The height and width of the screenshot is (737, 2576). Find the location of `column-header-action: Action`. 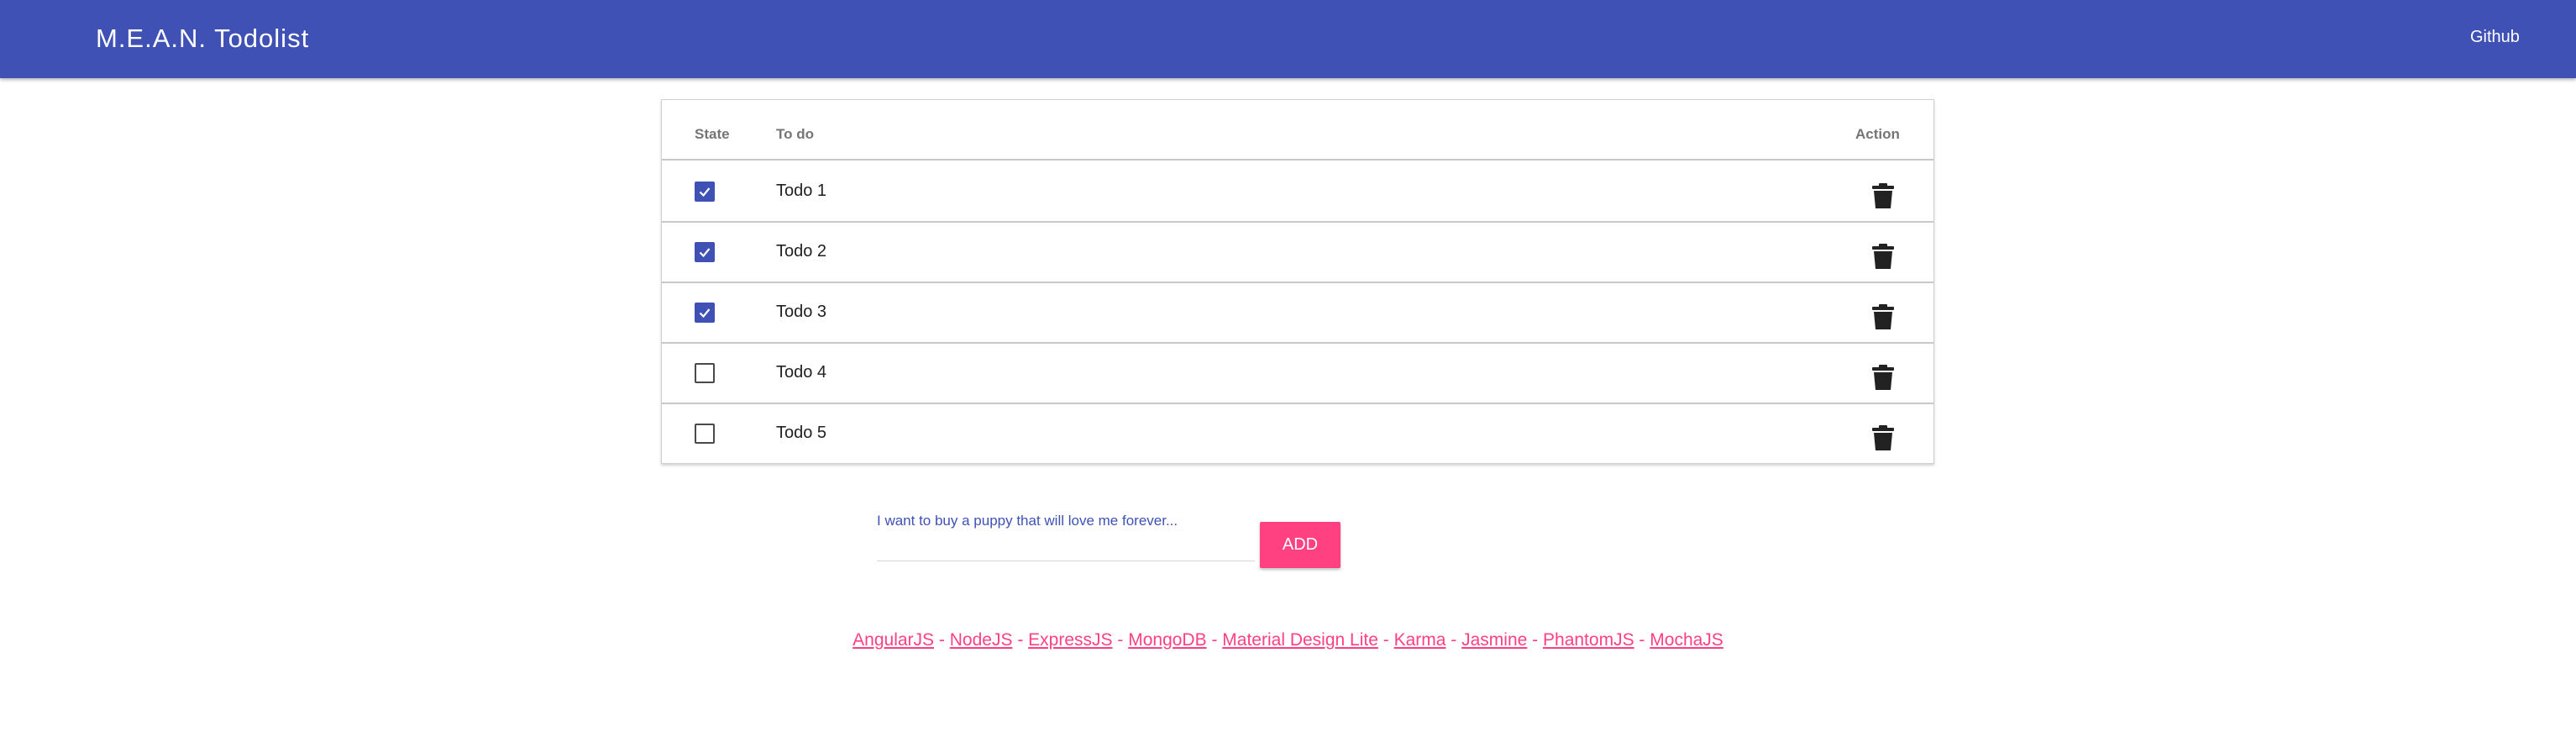

column-header-action: Action is located at coordinates (1877, 134).